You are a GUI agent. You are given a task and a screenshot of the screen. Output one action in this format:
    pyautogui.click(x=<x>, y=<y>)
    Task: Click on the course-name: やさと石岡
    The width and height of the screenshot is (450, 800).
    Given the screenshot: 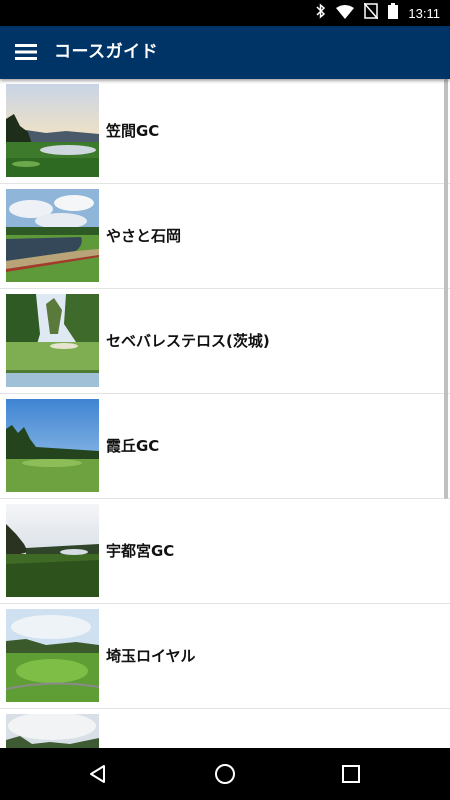 What is the action you would take?
    pyautogui.click(x=144, y=236)
    